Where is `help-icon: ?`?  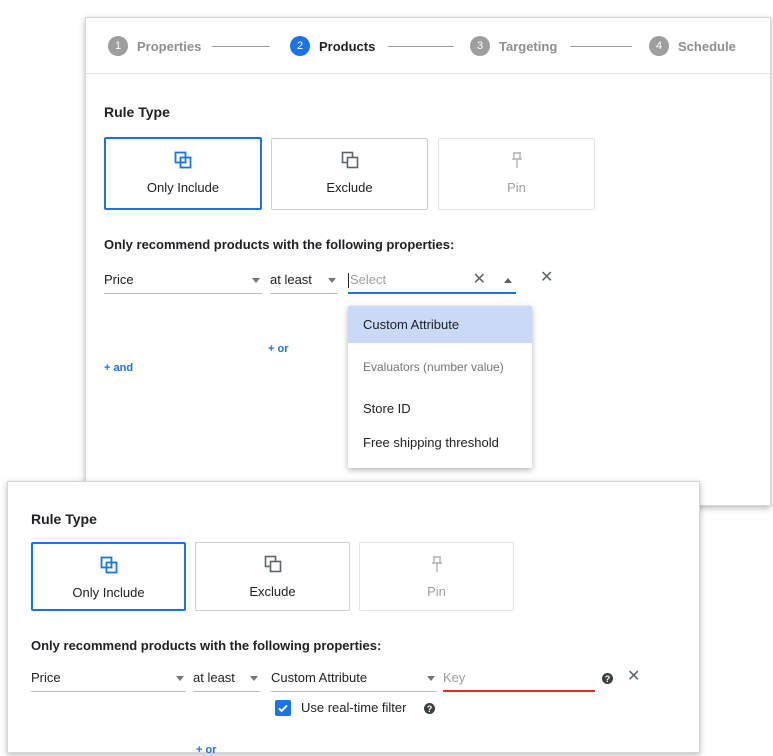
help-icon: ? is located at coordinates (607, 678).